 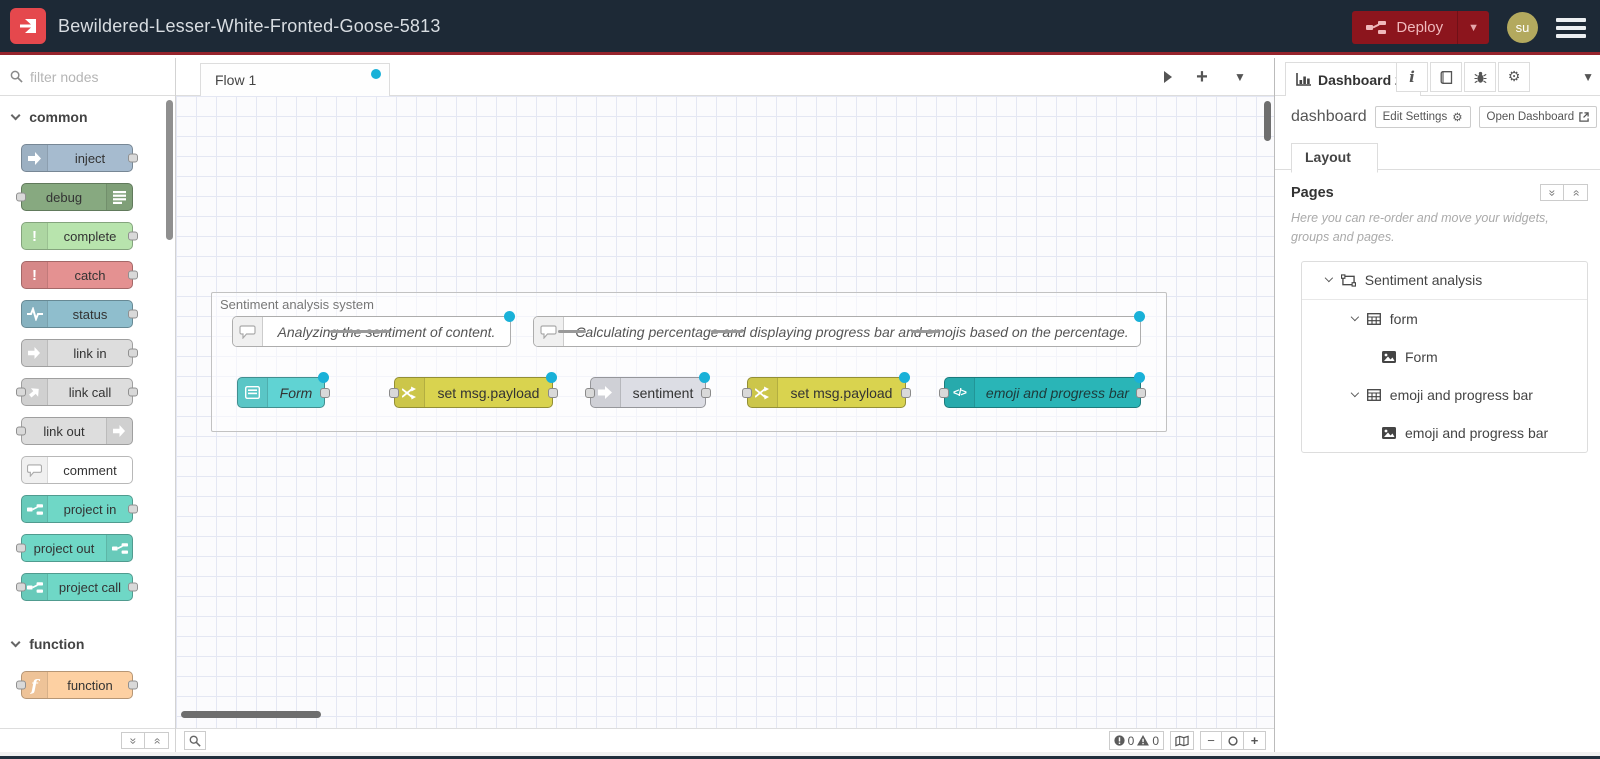 What do you see at coordinates (1446, 77) in the screenshot?
I see `help-tab-button` at bounding box center [1446, 77].